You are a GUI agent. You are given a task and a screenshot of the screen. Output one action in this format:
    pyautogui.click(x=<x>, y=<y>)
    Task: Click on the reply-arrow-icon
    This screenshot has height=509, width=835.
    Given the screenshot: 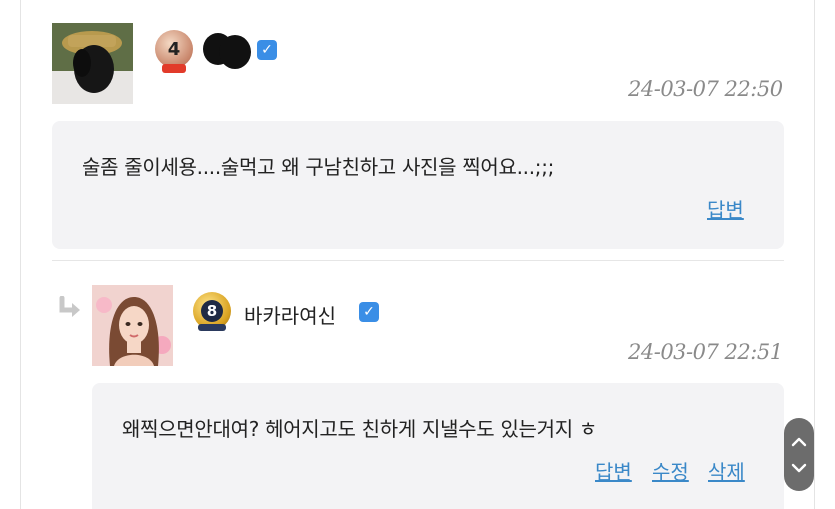 What is the action you would take?
    pyautogui.click(x=71, y=307)
    